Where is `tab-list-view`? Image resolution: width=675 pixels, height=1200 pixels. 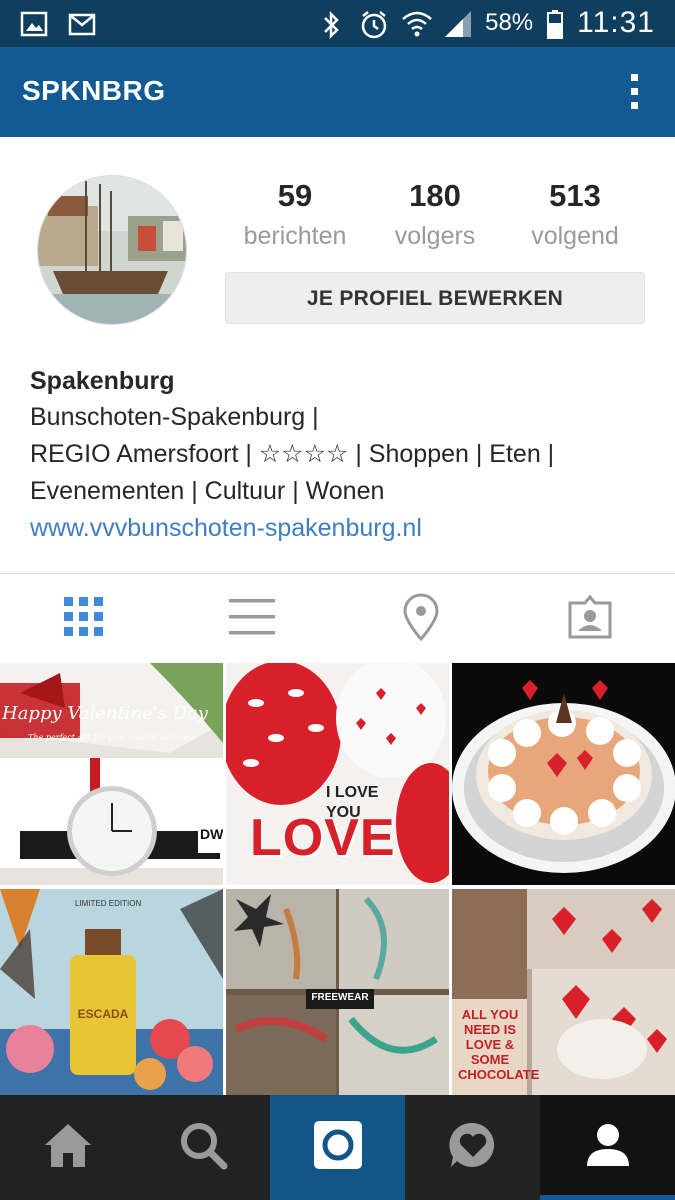
tab-list-view is located at coordinates (252, 619).